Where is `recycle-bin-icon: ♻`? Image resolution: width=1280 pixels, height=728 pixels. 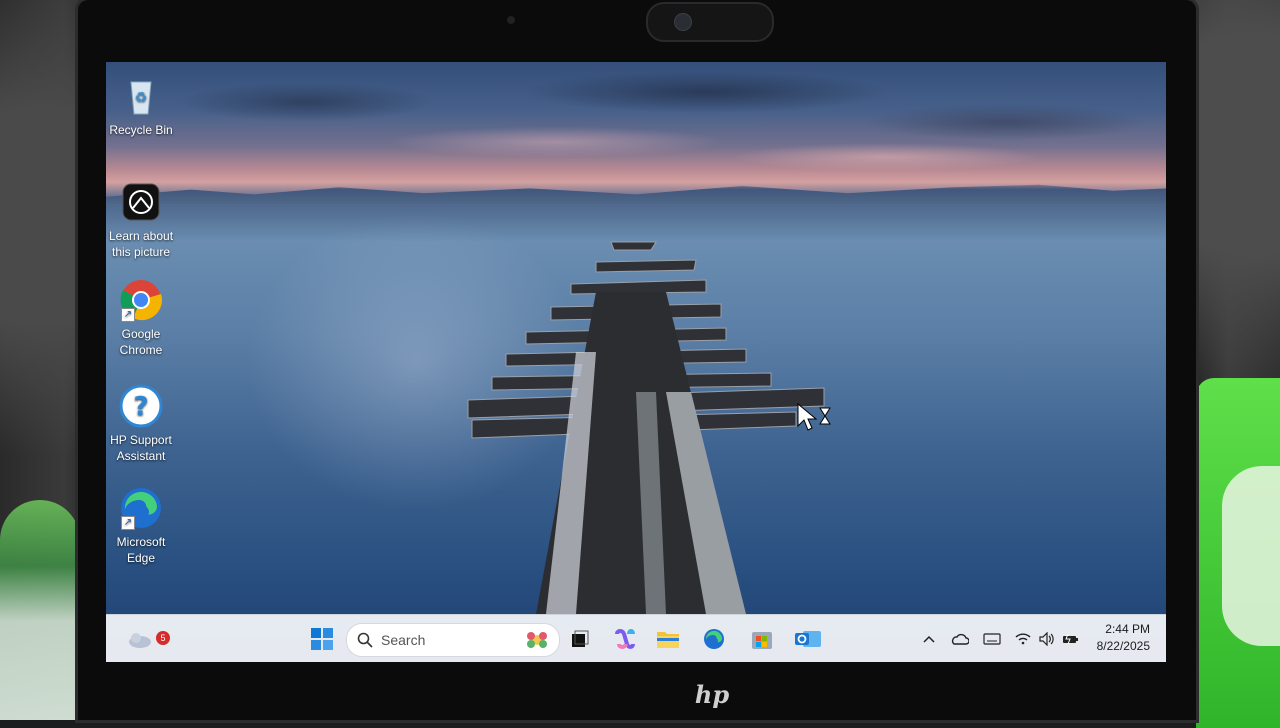 recycle-bin-icon: ♻ is located at coordinates (141, 96).